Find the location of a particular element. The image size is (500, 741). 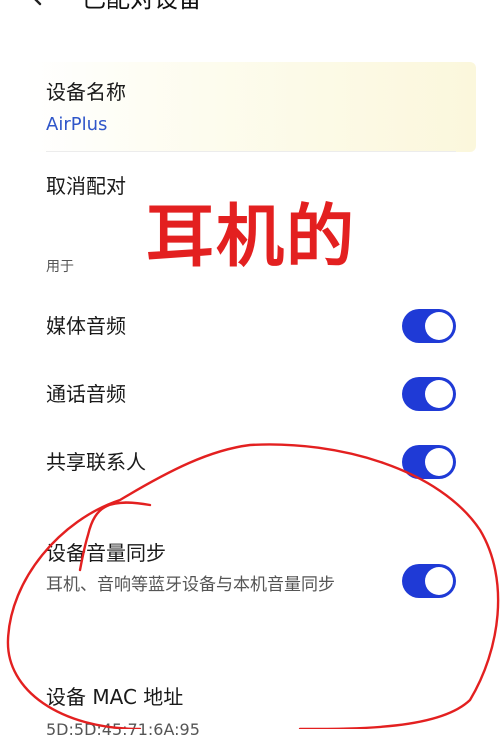

page-title: 已配对设备 is located at coordinates (142, 7).